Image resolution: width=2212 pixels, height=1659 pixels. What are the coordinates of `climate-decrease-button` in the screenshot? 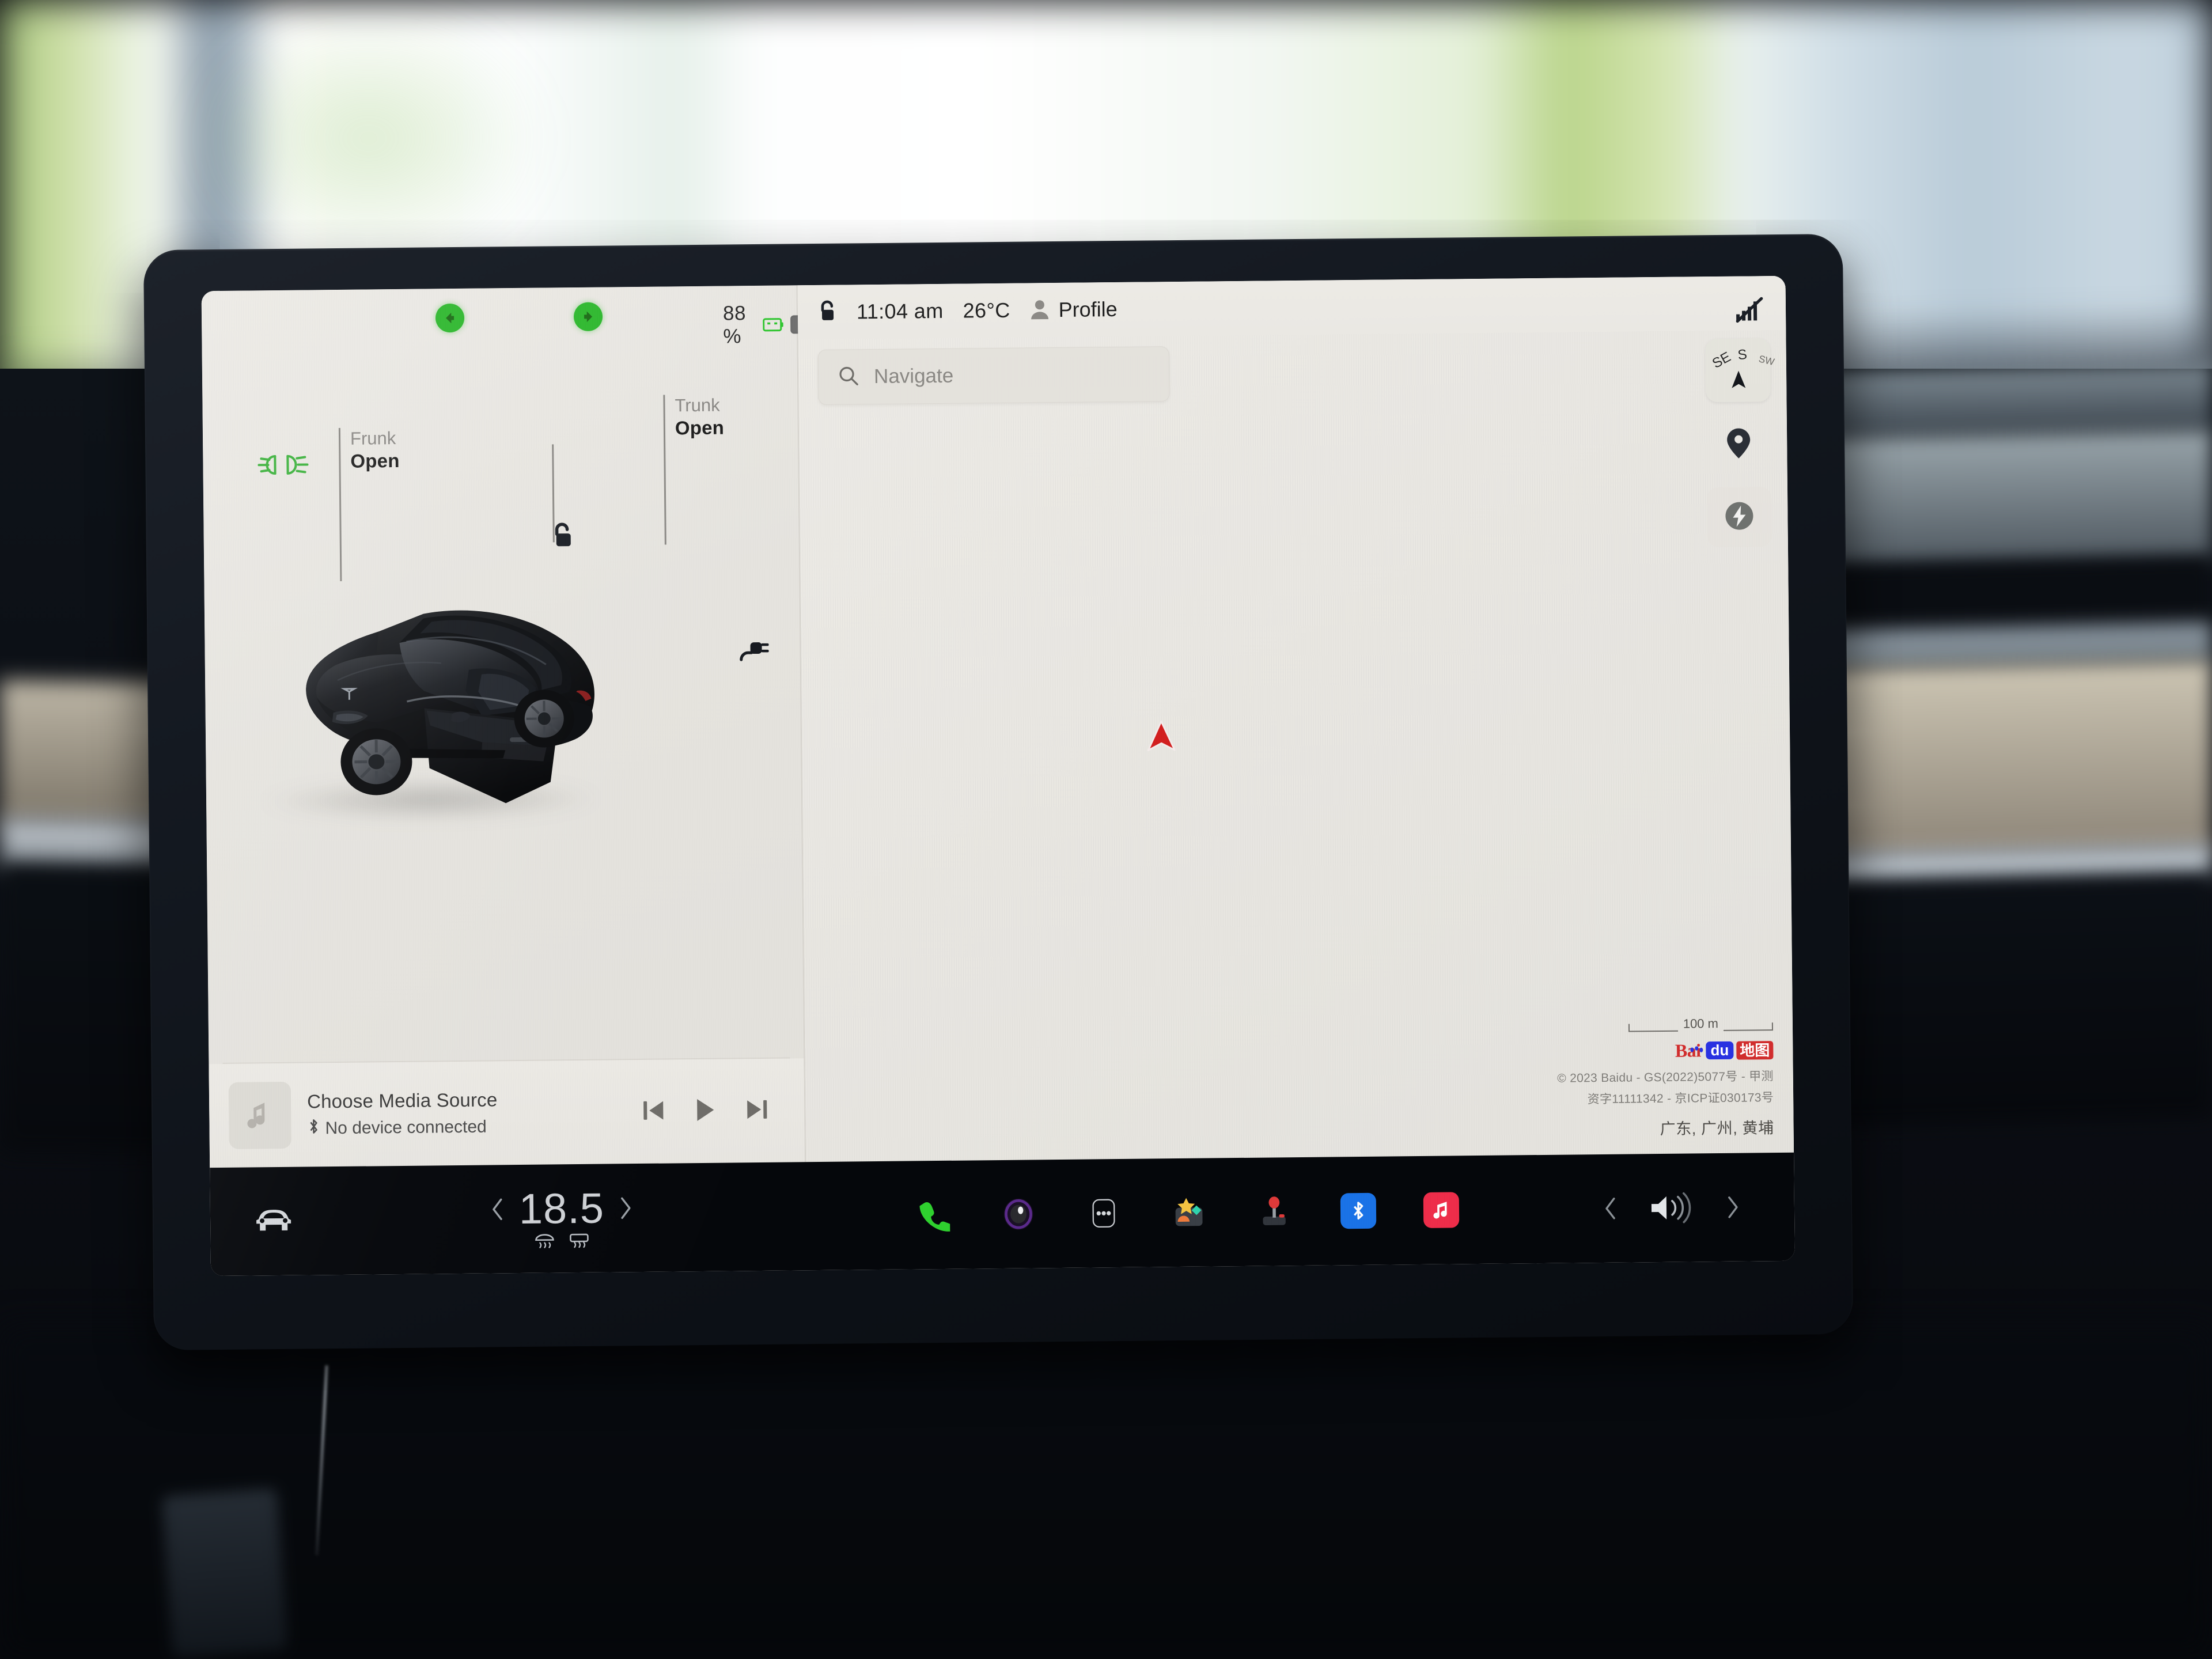 It's located at (497, 1209).